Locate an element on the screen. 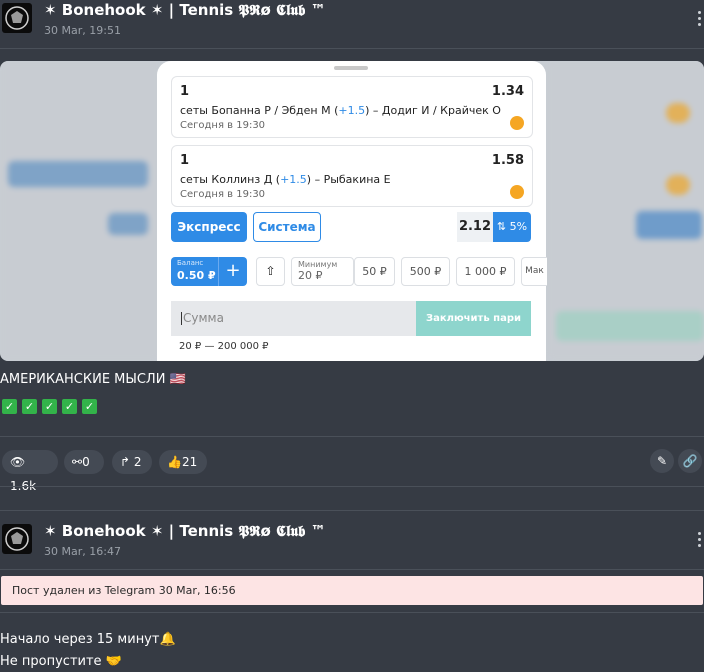  balance-label: Баланс is located at coordinates (190, 263).